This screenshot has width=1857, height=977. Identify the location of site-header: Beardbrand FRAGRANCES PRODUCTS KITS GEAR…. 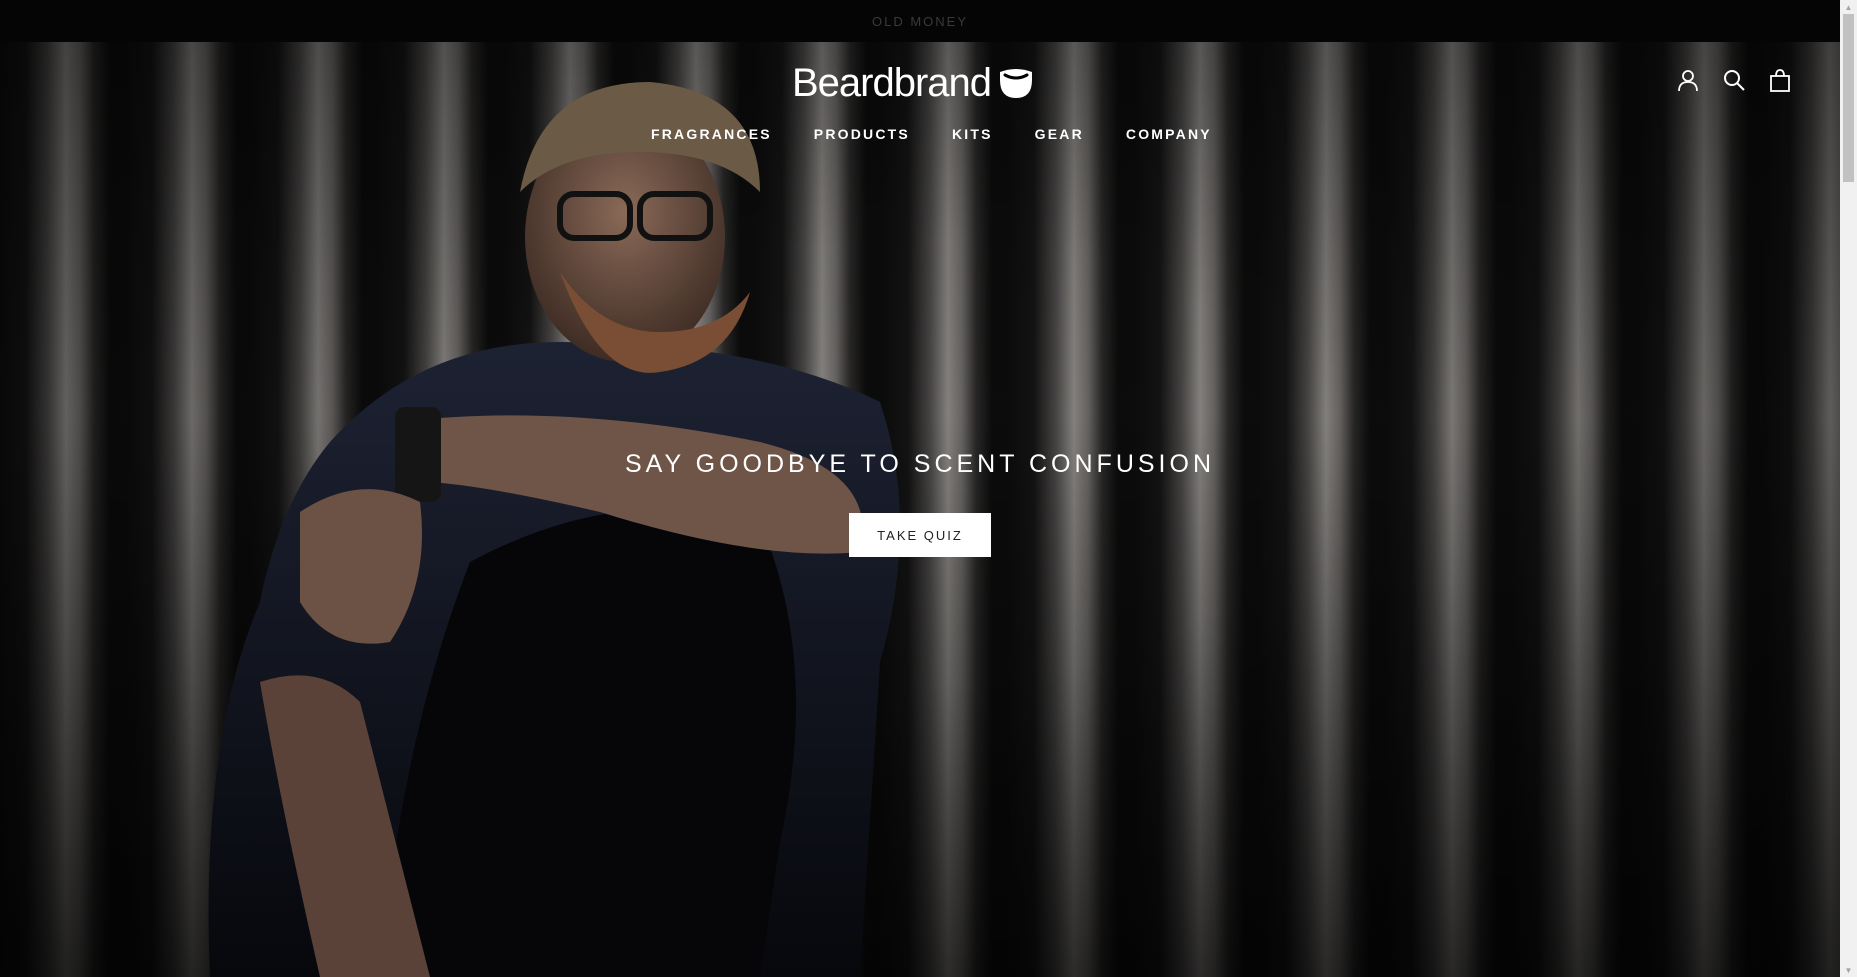
(920, 102).